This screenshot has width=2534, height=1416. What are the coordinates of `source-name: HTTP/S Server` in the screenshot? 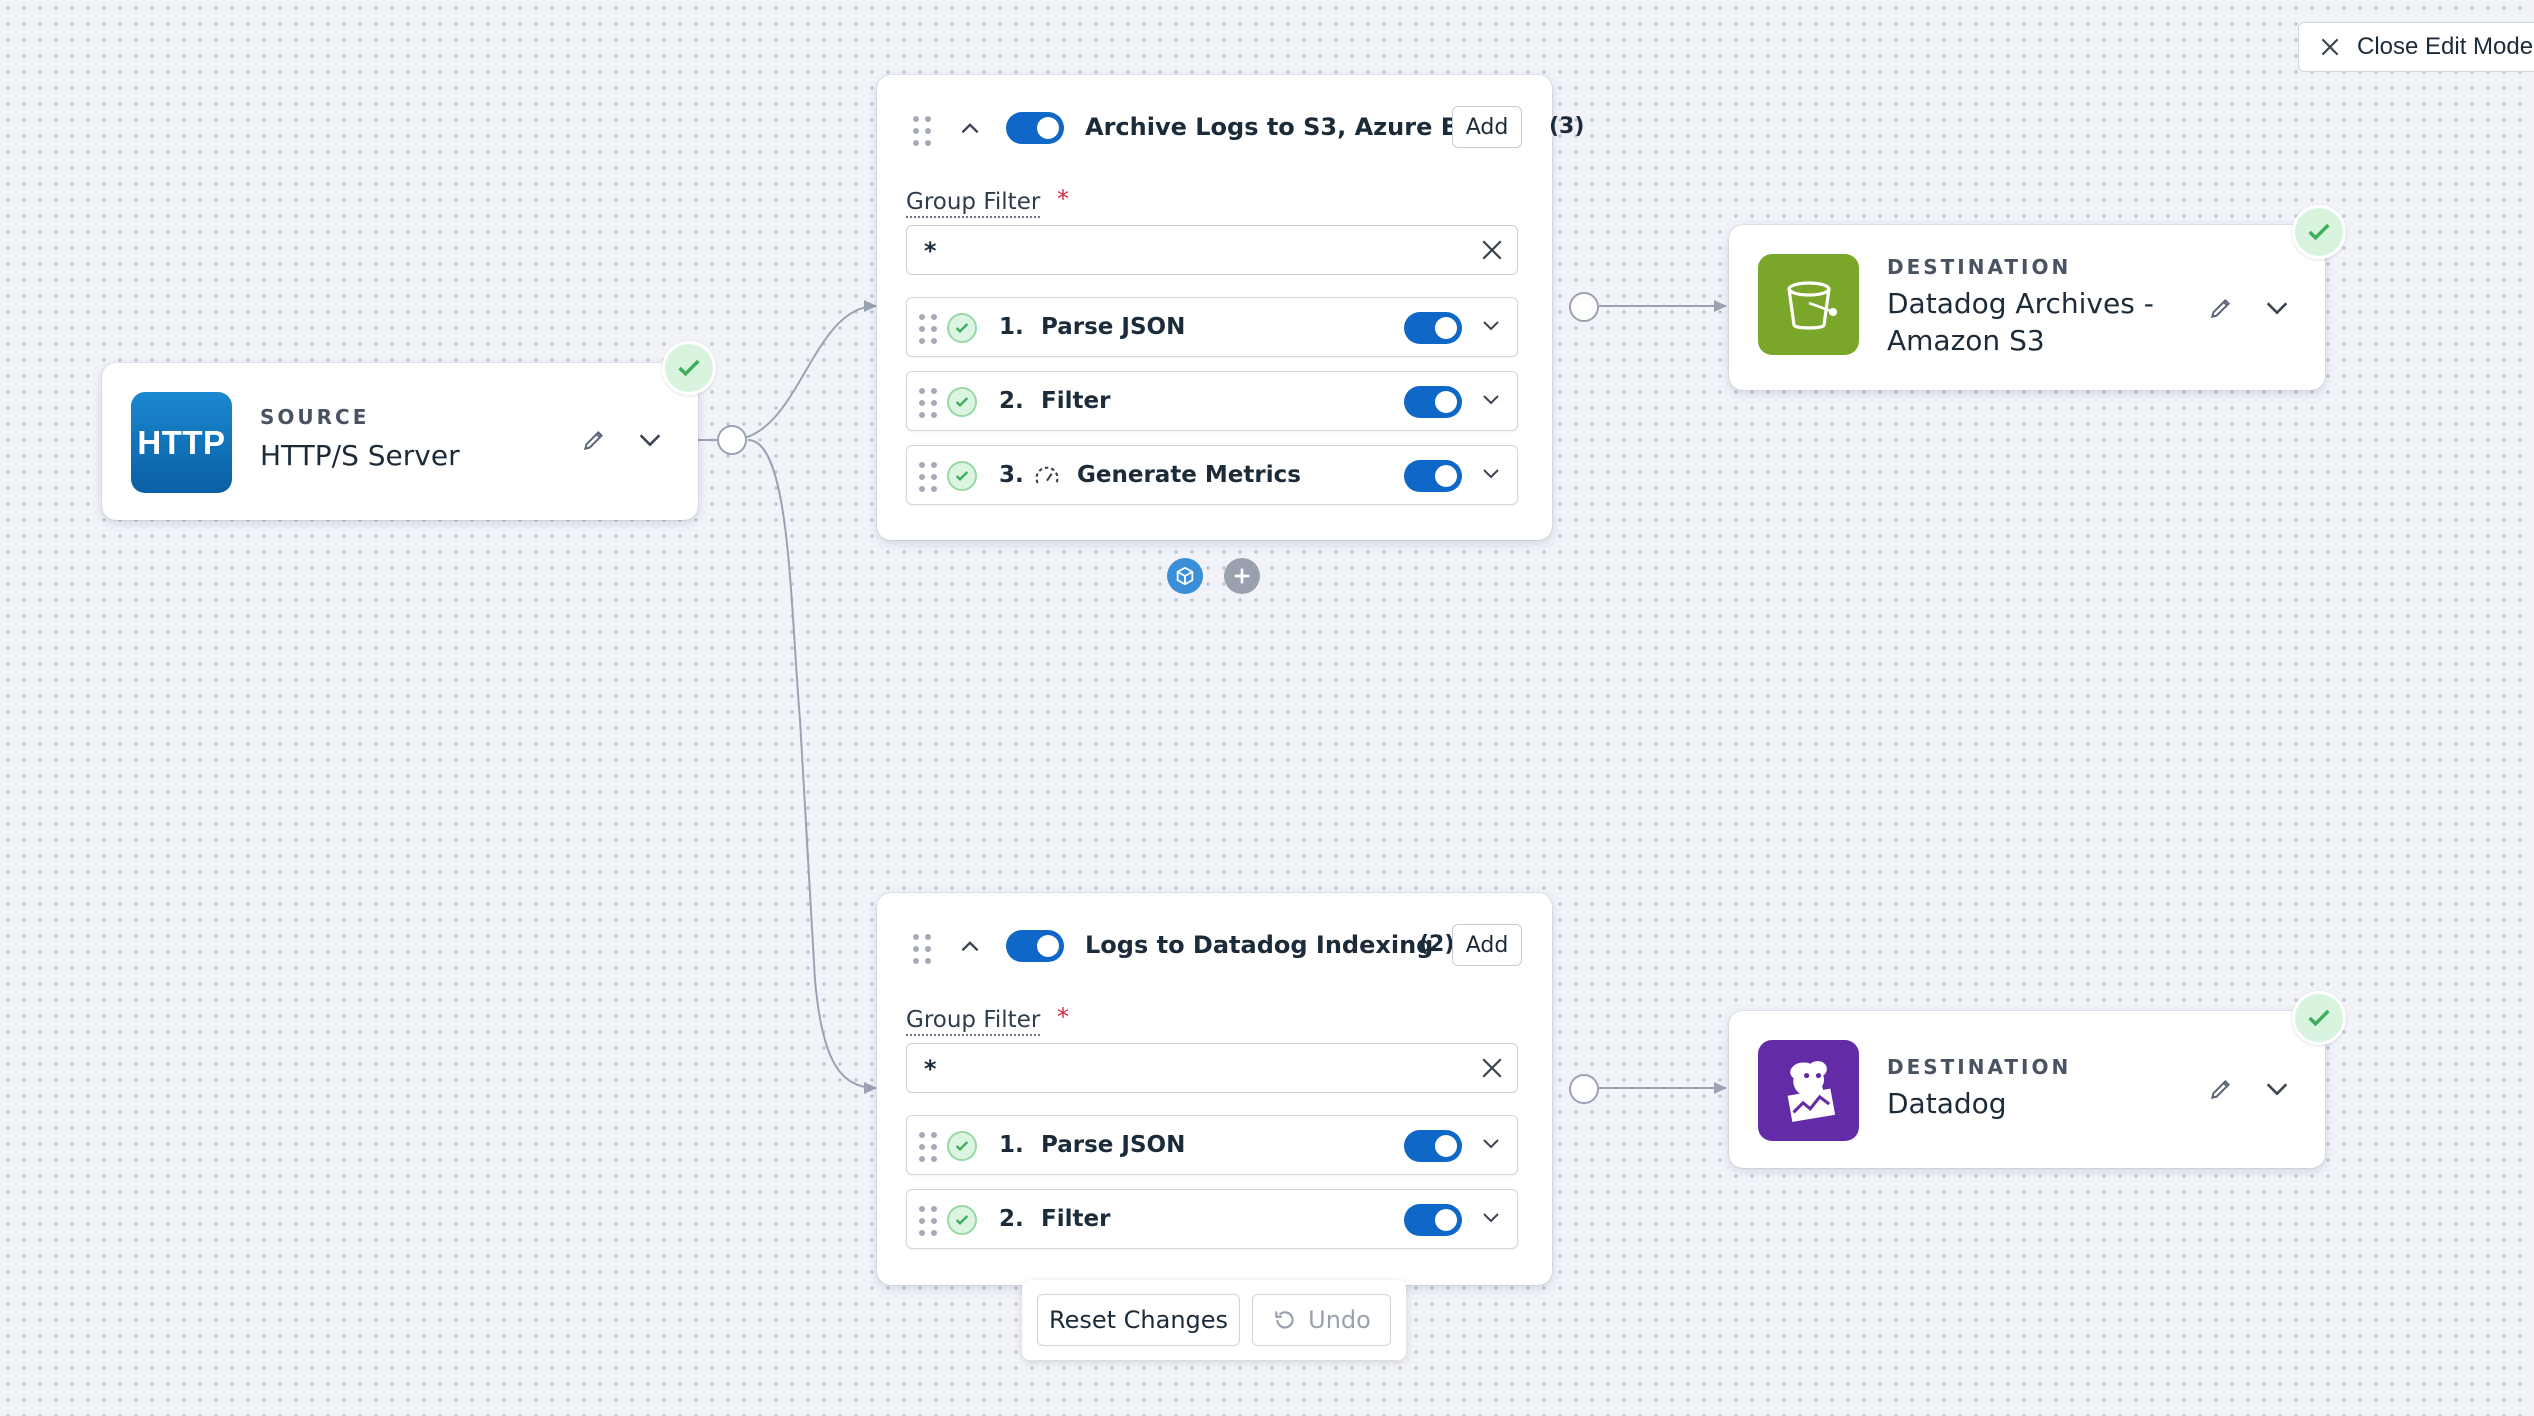 It's located at (360, 455).